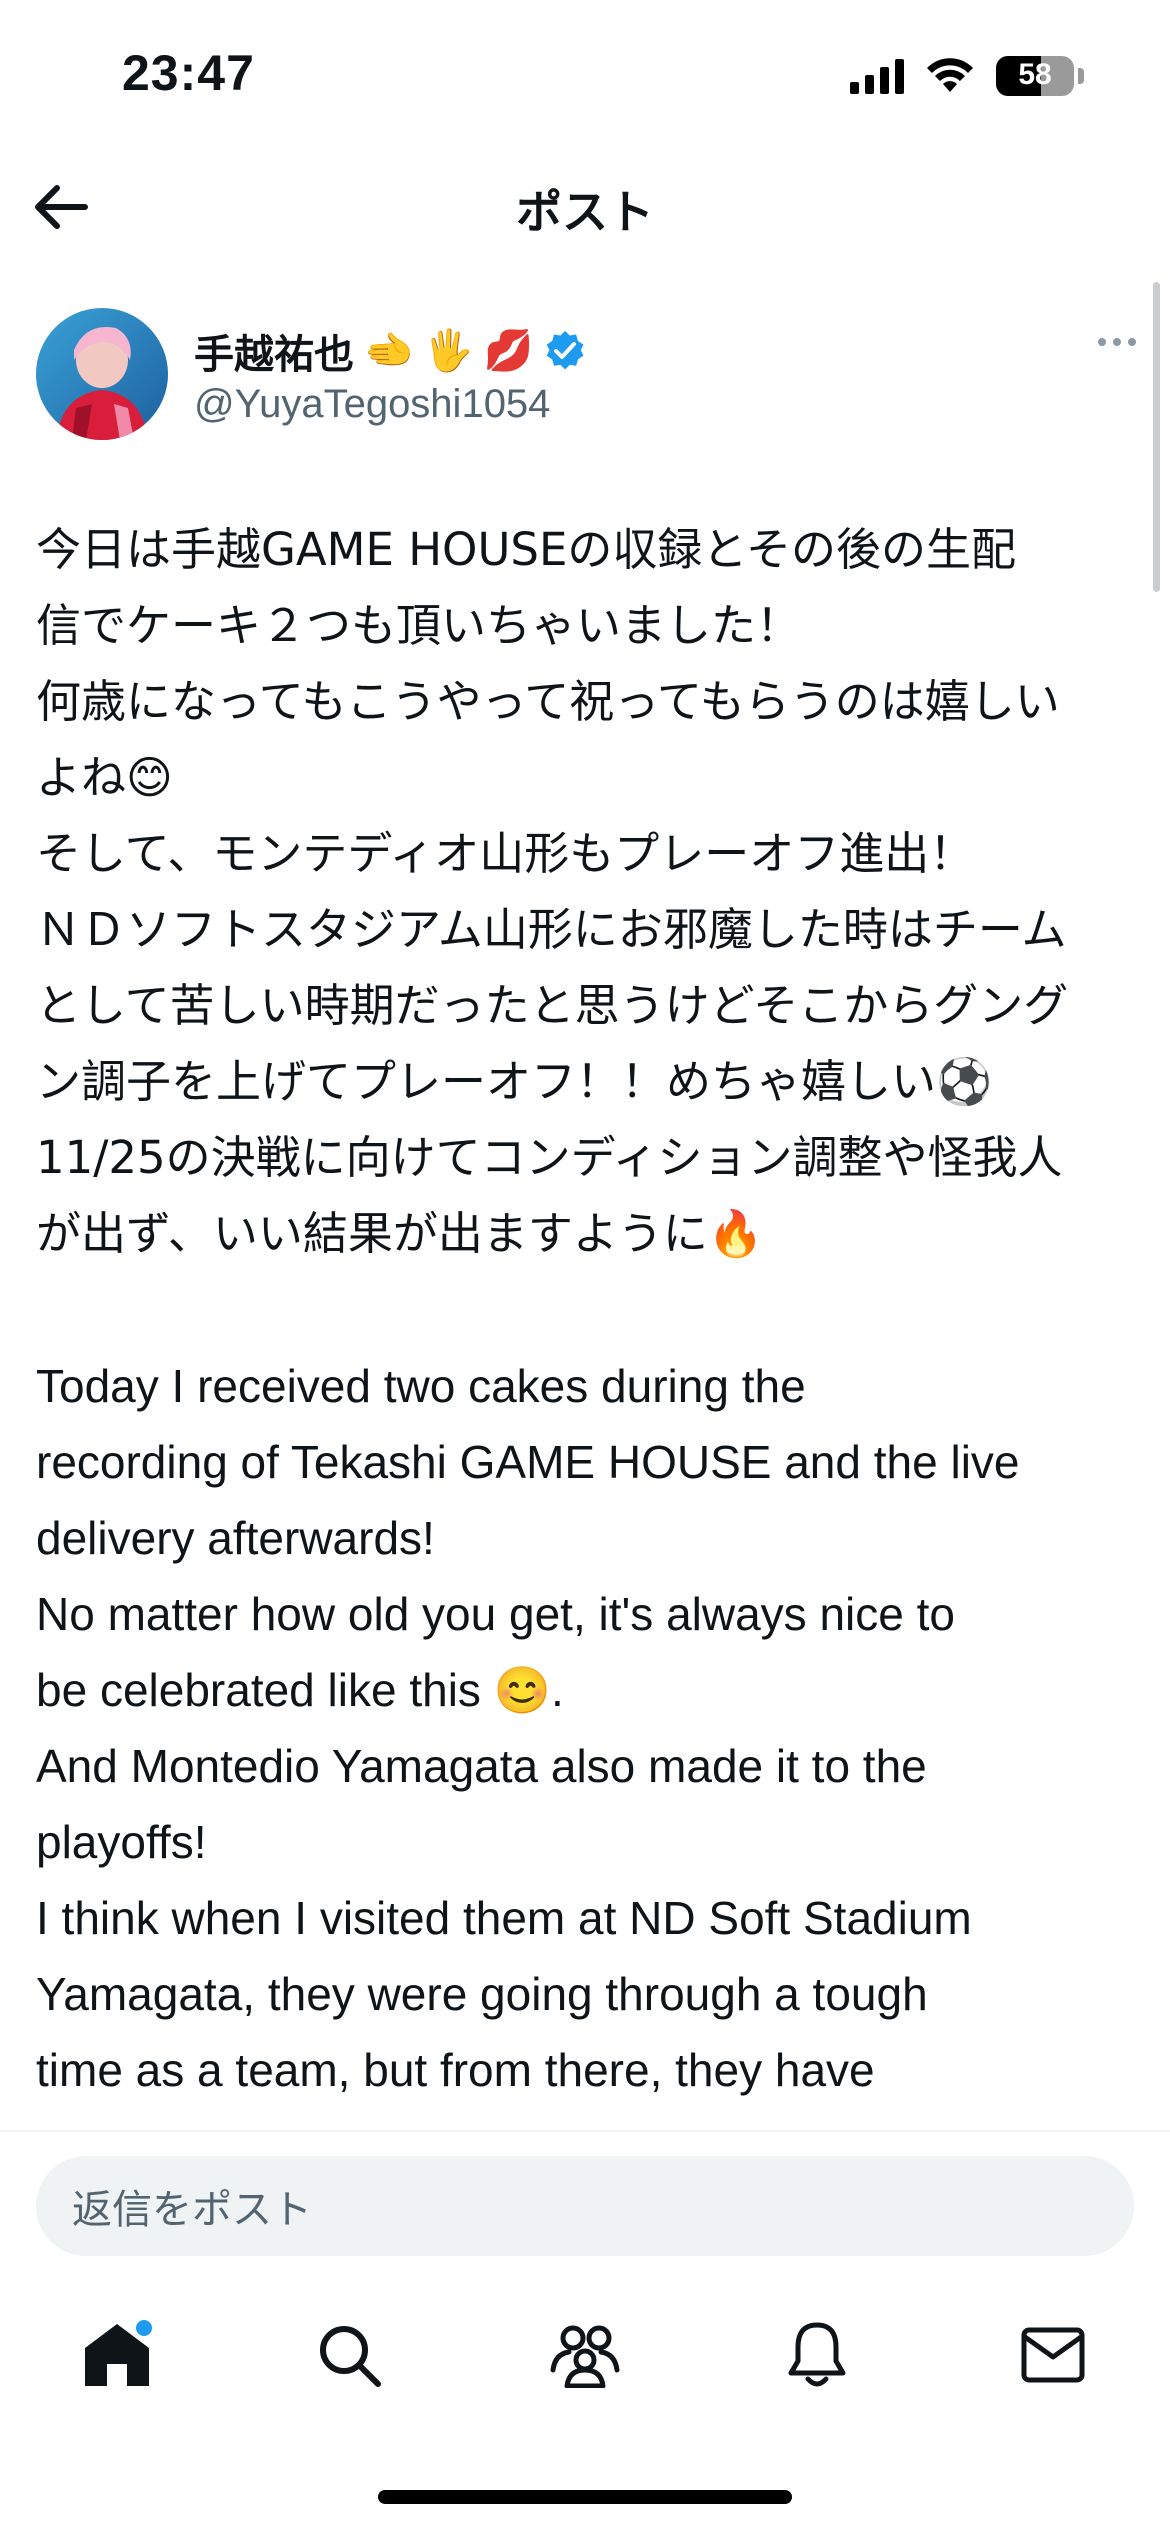 This screenshot has width=1170, height=2532. Describe the element at coordinates (421, 1386) in the screenshot. I see `post-text-line: Today I received two cakes during the` at that location.